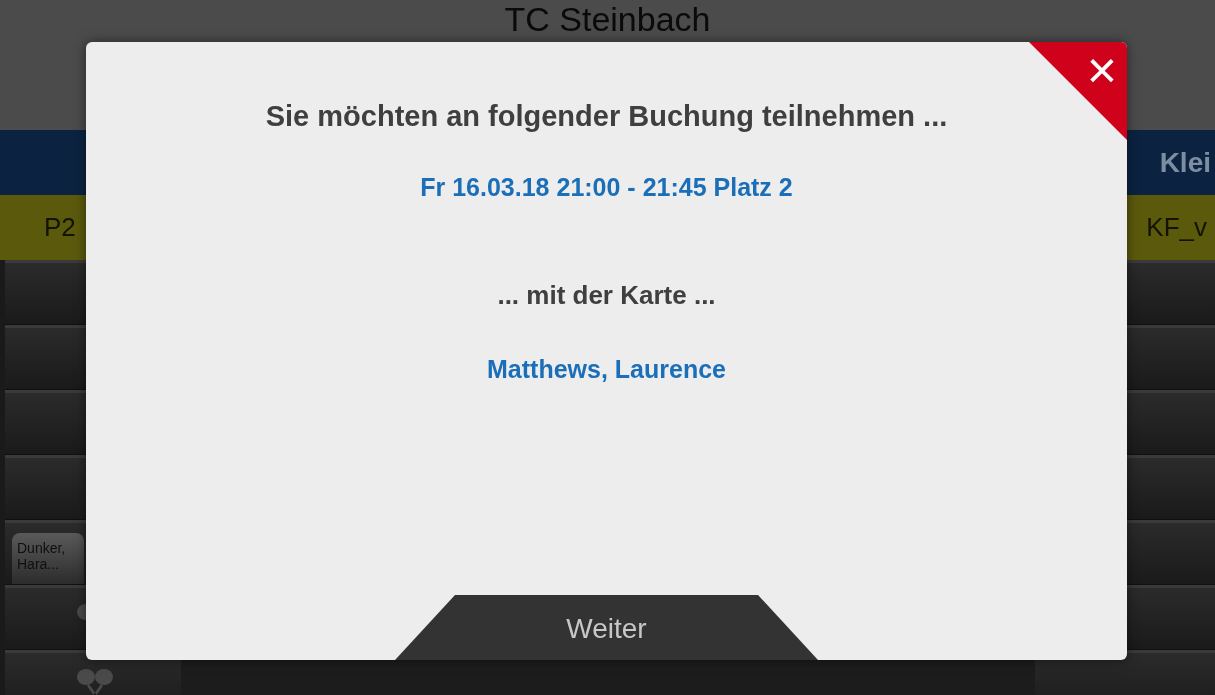 The height and width of the screenshot is (695, 1215). What do you see at coordinates (606, 627) in the screenshot?
I see `continue-button: Weiter` at bounding box center [606, 627].